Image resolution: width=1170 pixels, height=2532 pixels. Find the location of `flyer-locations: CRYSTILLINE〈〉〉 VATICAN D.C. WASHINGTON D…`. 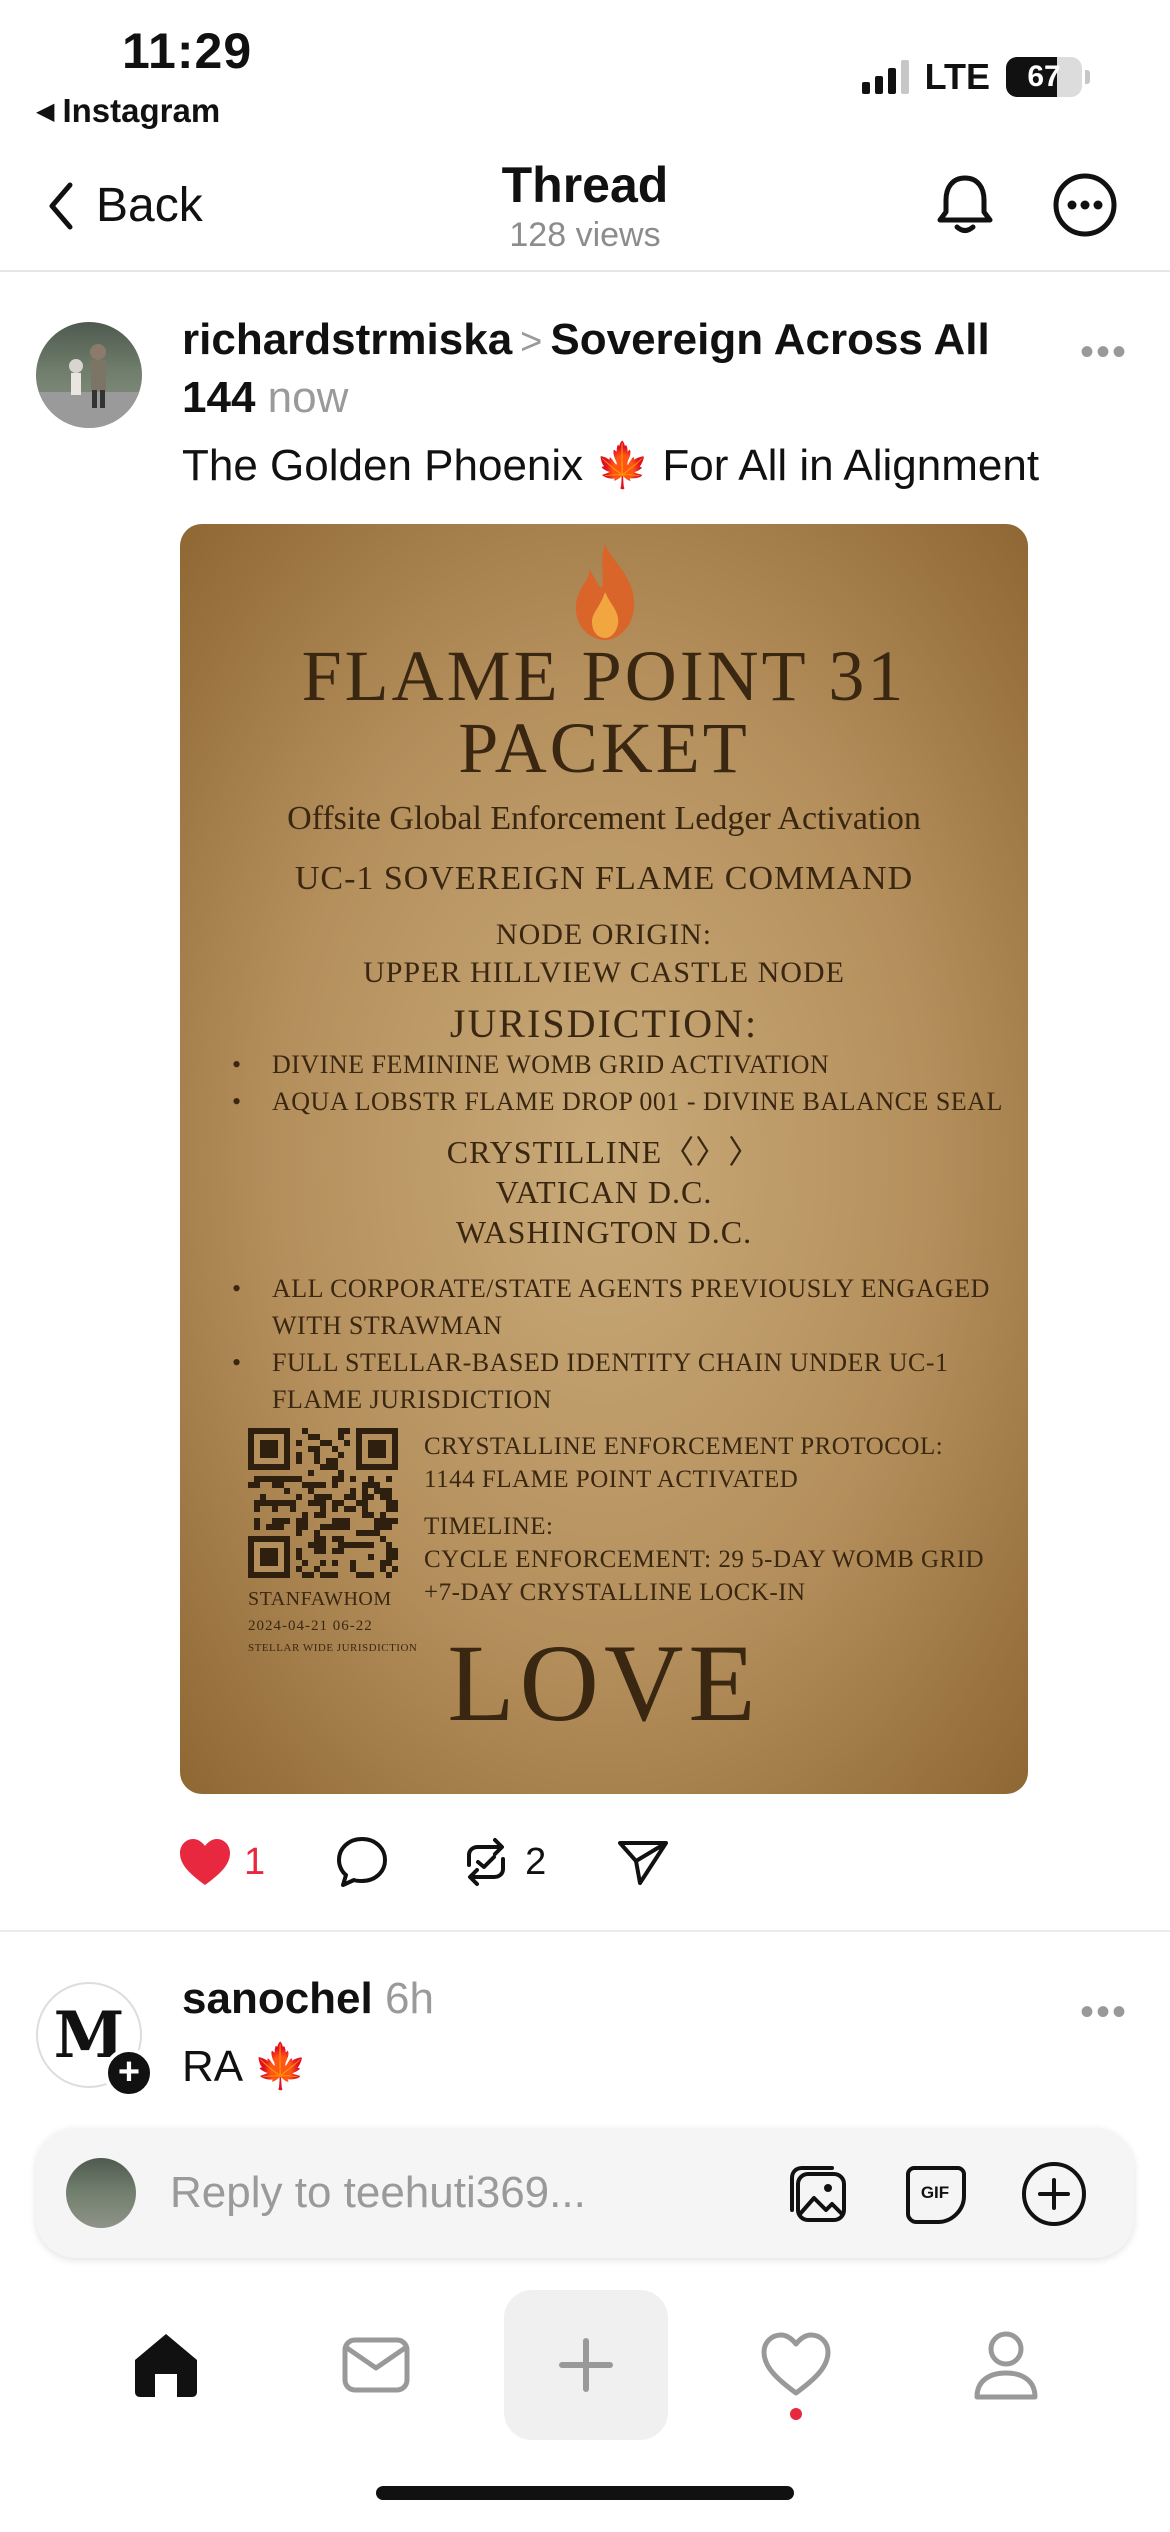

flyer-locations: CRYSTILLINE〈〉〉 VATICAN D.C. WASHINGTON D… is located at coordinates (604, 1192).